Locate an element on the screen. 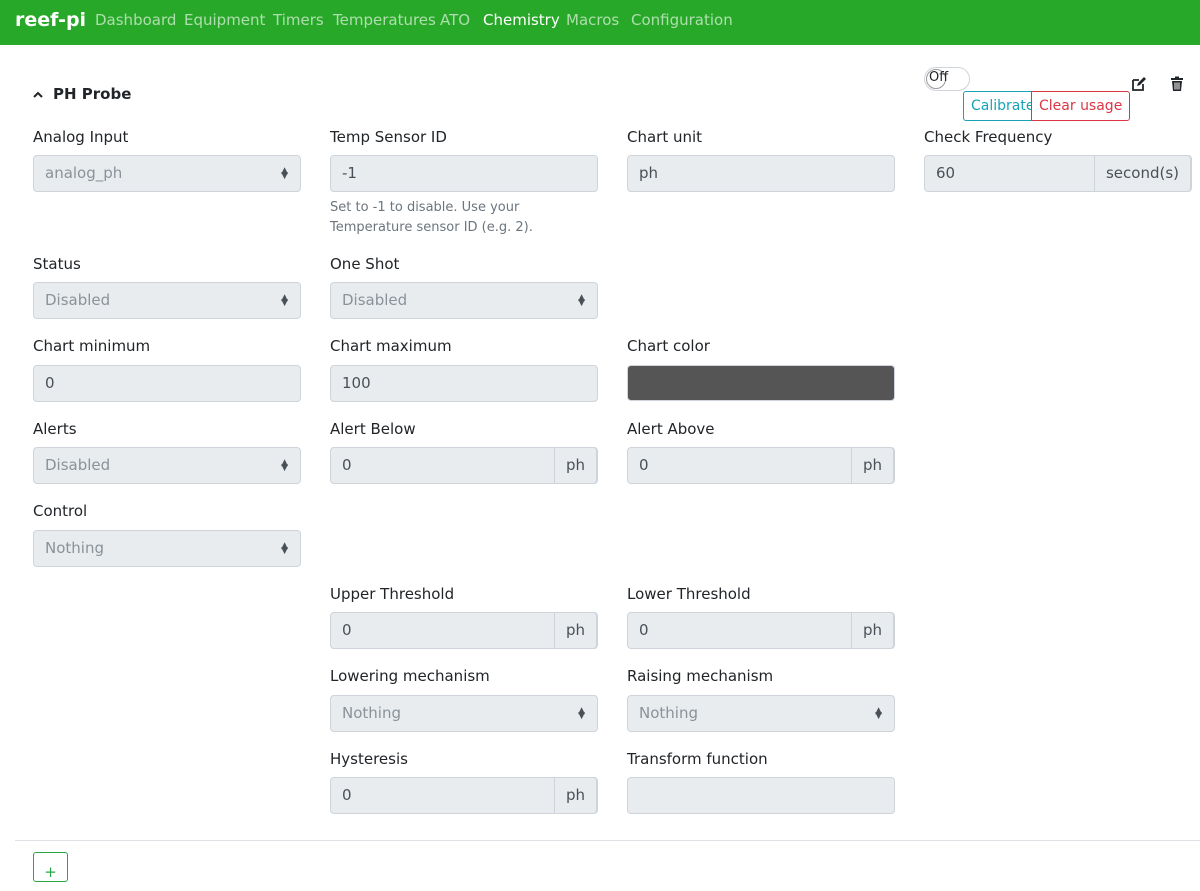  chart-unit-value: ph is located at coordinates (649, 173).